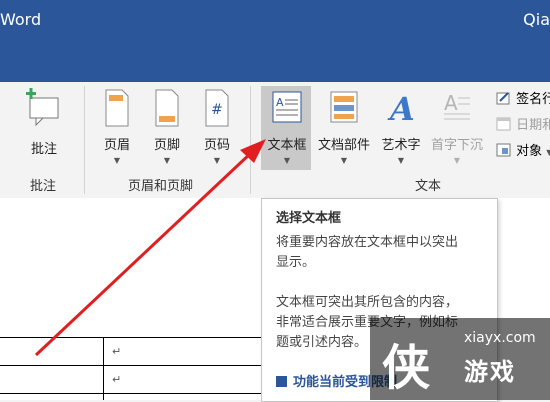  What do you see at coordinates (460, 359) in the screenshot?
I see `watermark: 侠 xiayx.com 游戏` at bounding box center [460, 359].